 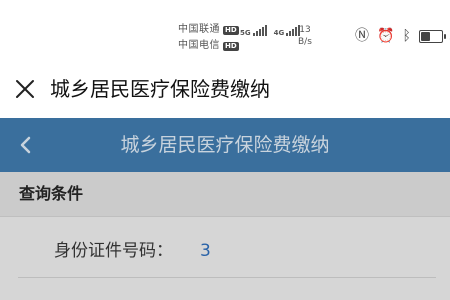 What do you see at coordinates (305, 42) in the screenshot?
I see `network-speed-unit: B/s` at bounding box center [305, 42].